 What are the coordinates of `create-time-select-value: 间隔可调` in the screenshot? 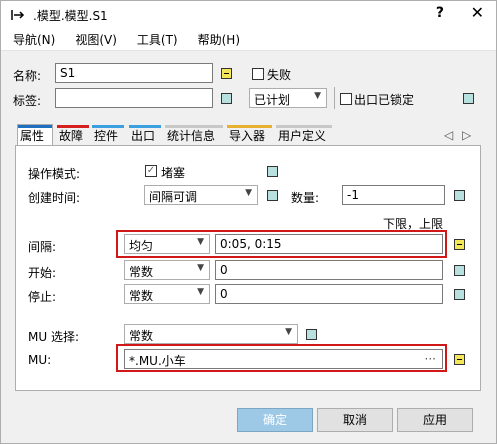 It's located at (173, 197).